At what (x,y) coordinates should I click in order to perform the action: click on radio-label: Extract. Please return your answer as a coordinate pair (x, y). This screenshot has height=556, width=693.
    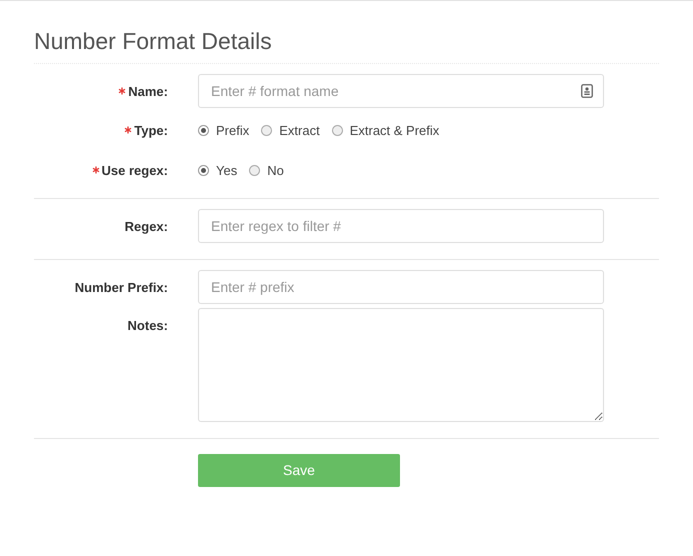
    Looking at the image, I should click on (299, 130).